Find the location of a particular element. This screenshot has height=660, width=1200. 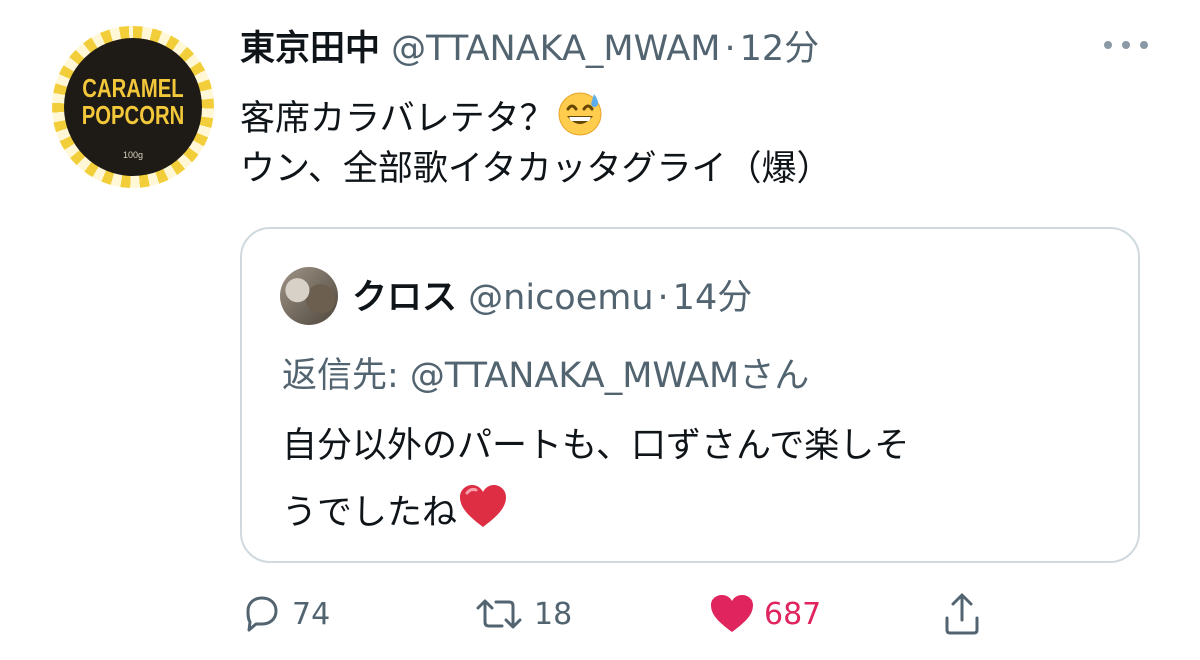

avatar-image: CARAMEL POPCORN 100g is located at coordinates (133, 107).